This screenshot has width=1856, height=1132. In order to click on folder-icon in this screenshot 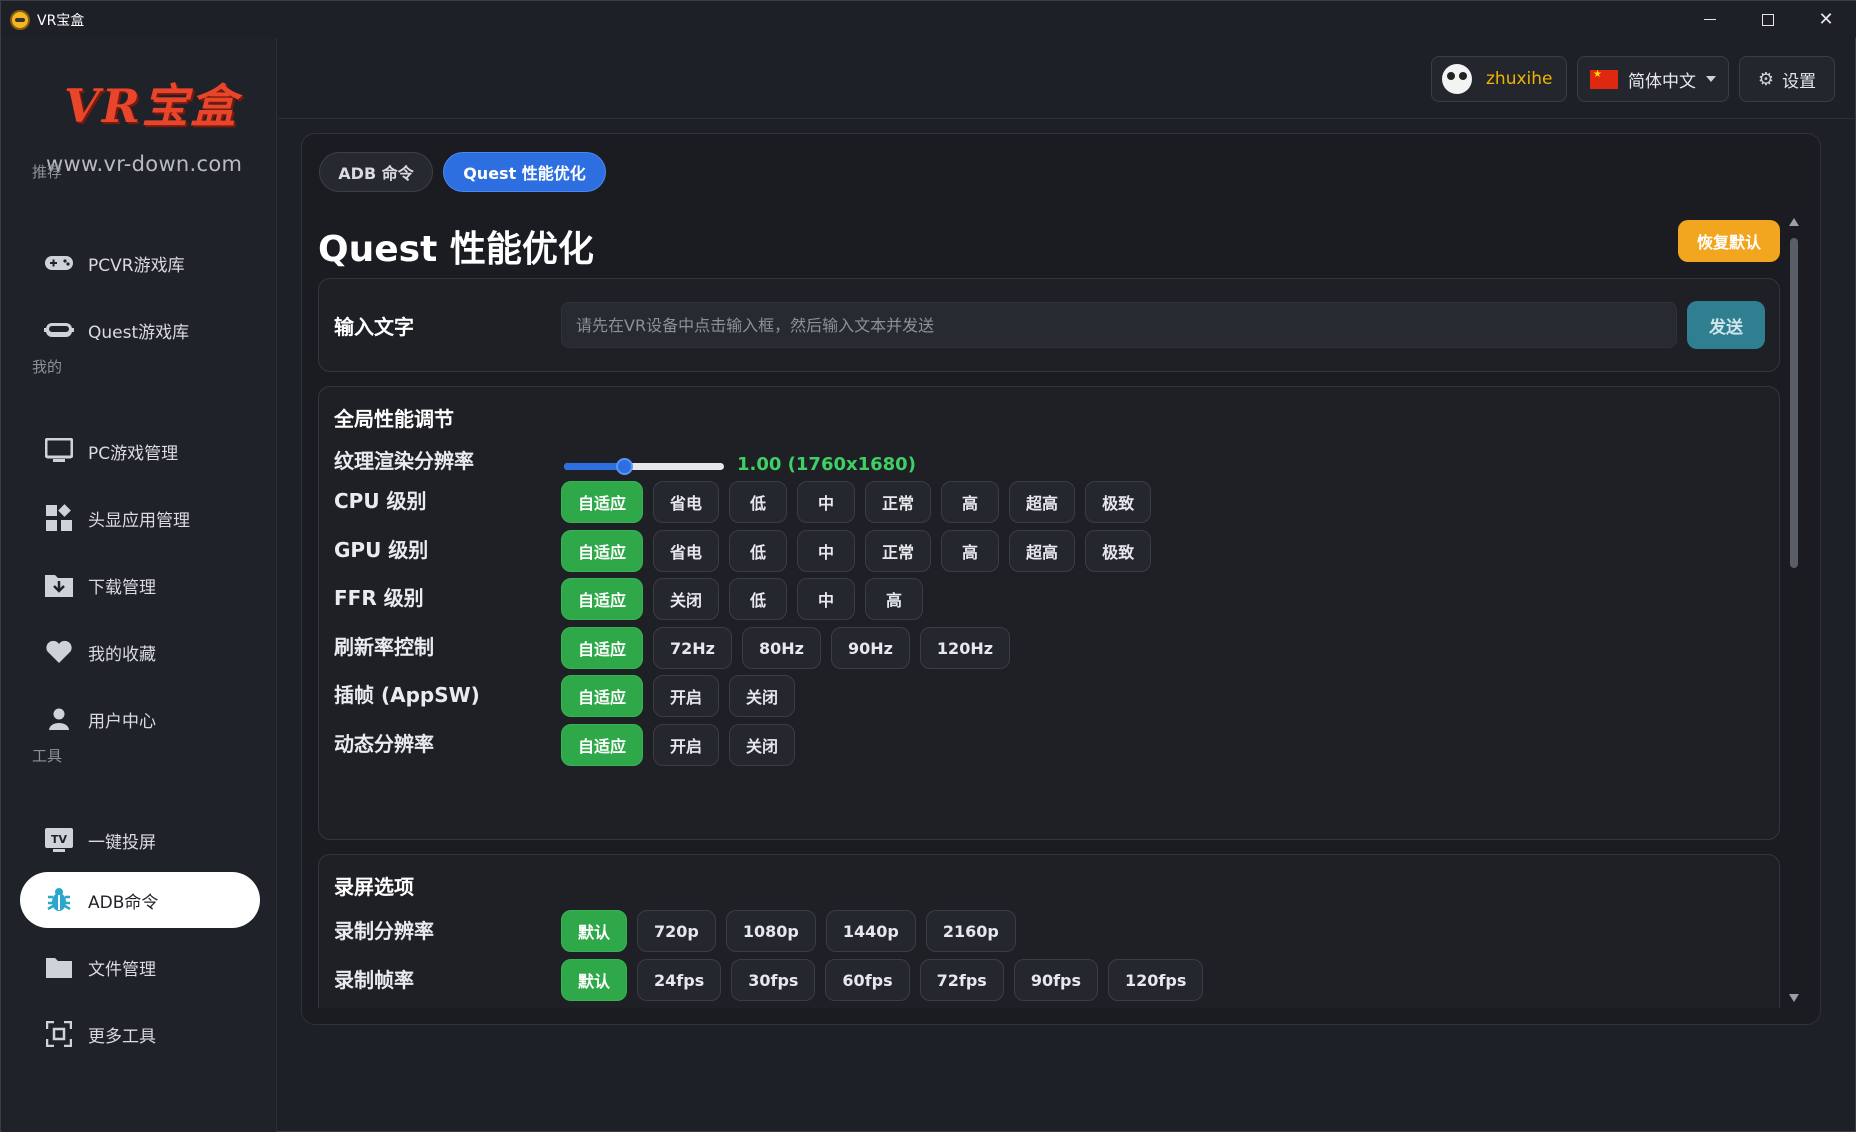, I will do `click(59, 967)`.